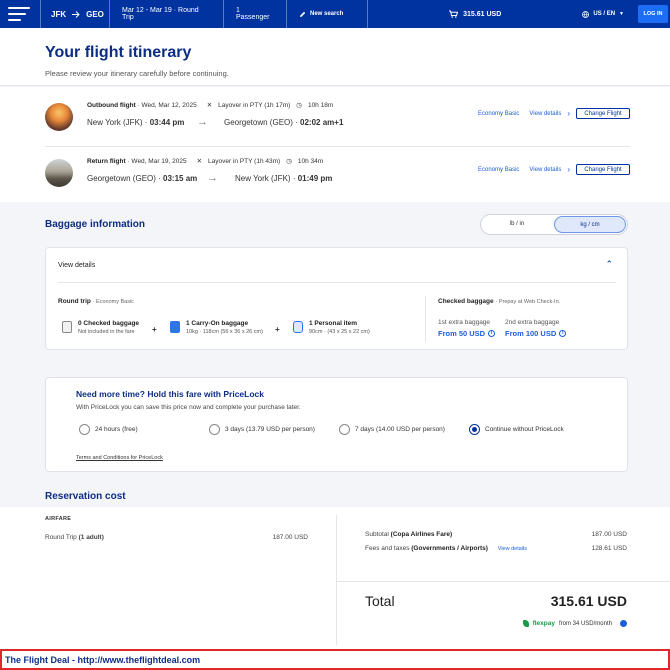  I want to click on flexpay-promo: flexpay from 34 USD/month, so click(574, 623).